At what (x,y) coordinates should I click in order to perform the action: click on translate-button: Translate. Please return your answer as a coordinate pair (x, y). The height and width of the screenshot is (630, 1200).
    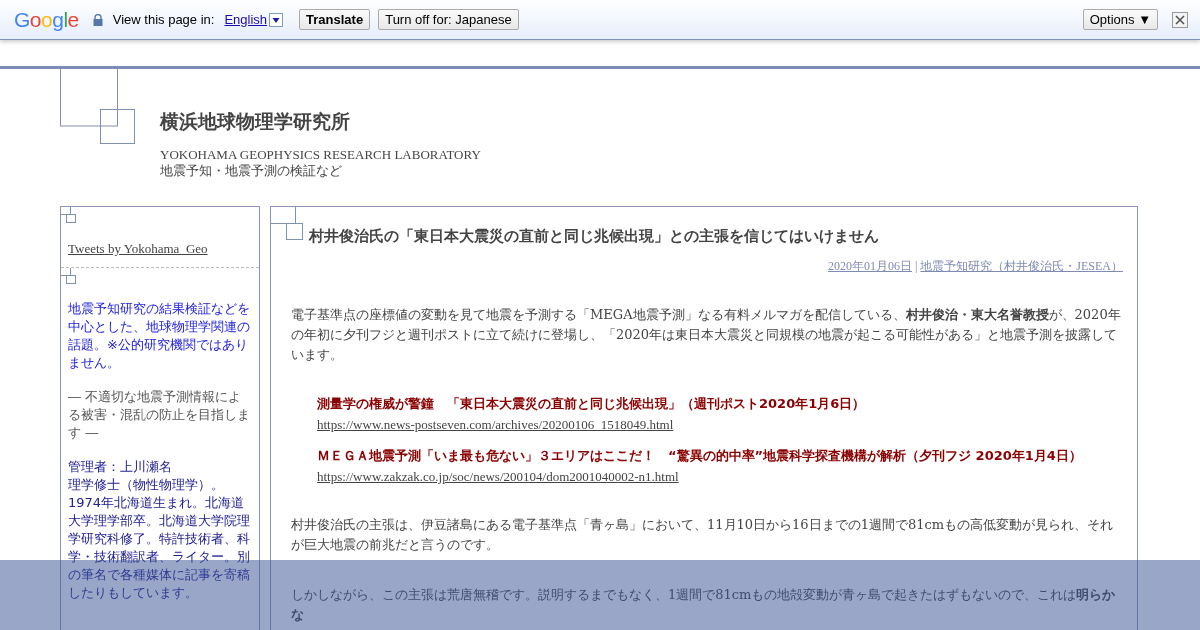
    Looking at the image, I should click on (335, 19).